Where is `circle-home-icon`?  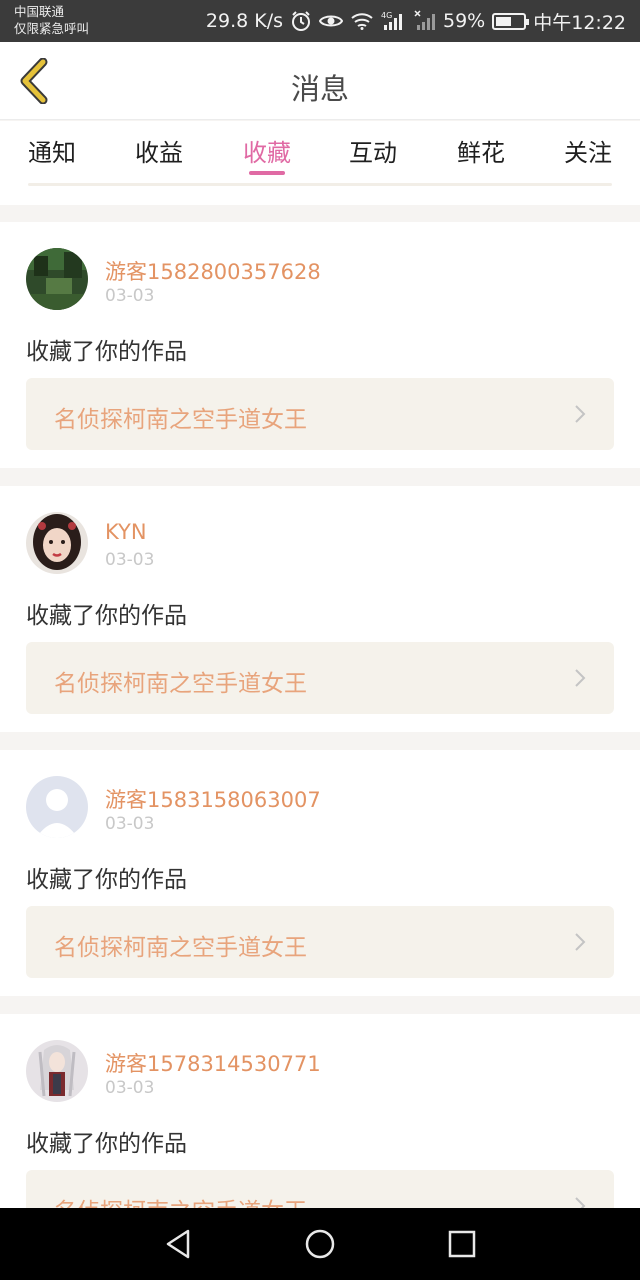 circle-home-icon is located at coordinates (320, 1244).